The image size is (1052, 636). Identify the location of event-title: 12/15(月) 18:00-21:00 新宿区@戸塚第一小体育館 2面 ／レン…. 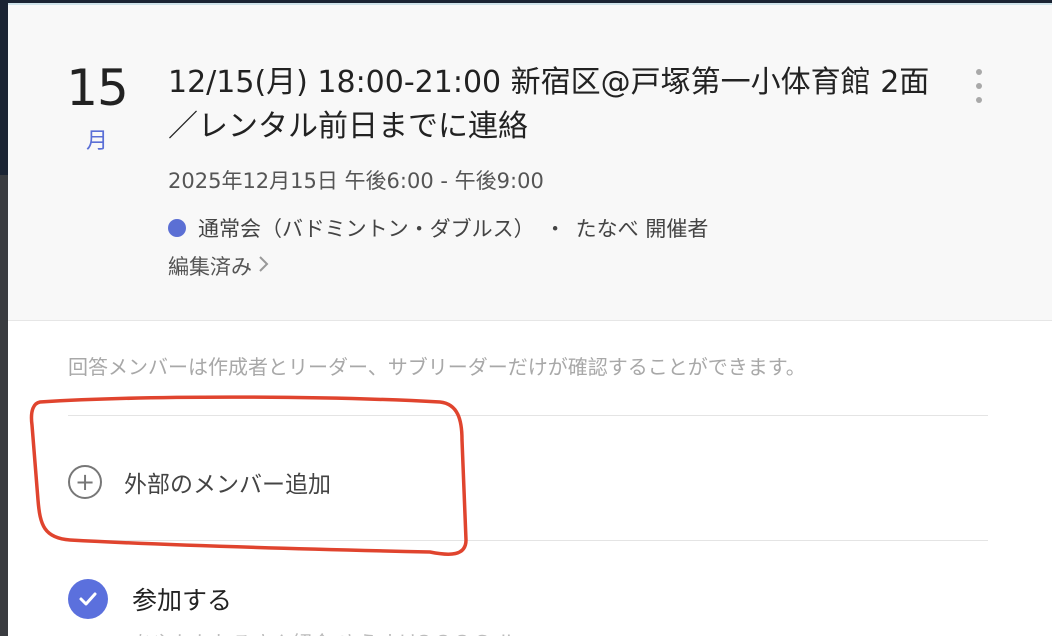
(549, 104).